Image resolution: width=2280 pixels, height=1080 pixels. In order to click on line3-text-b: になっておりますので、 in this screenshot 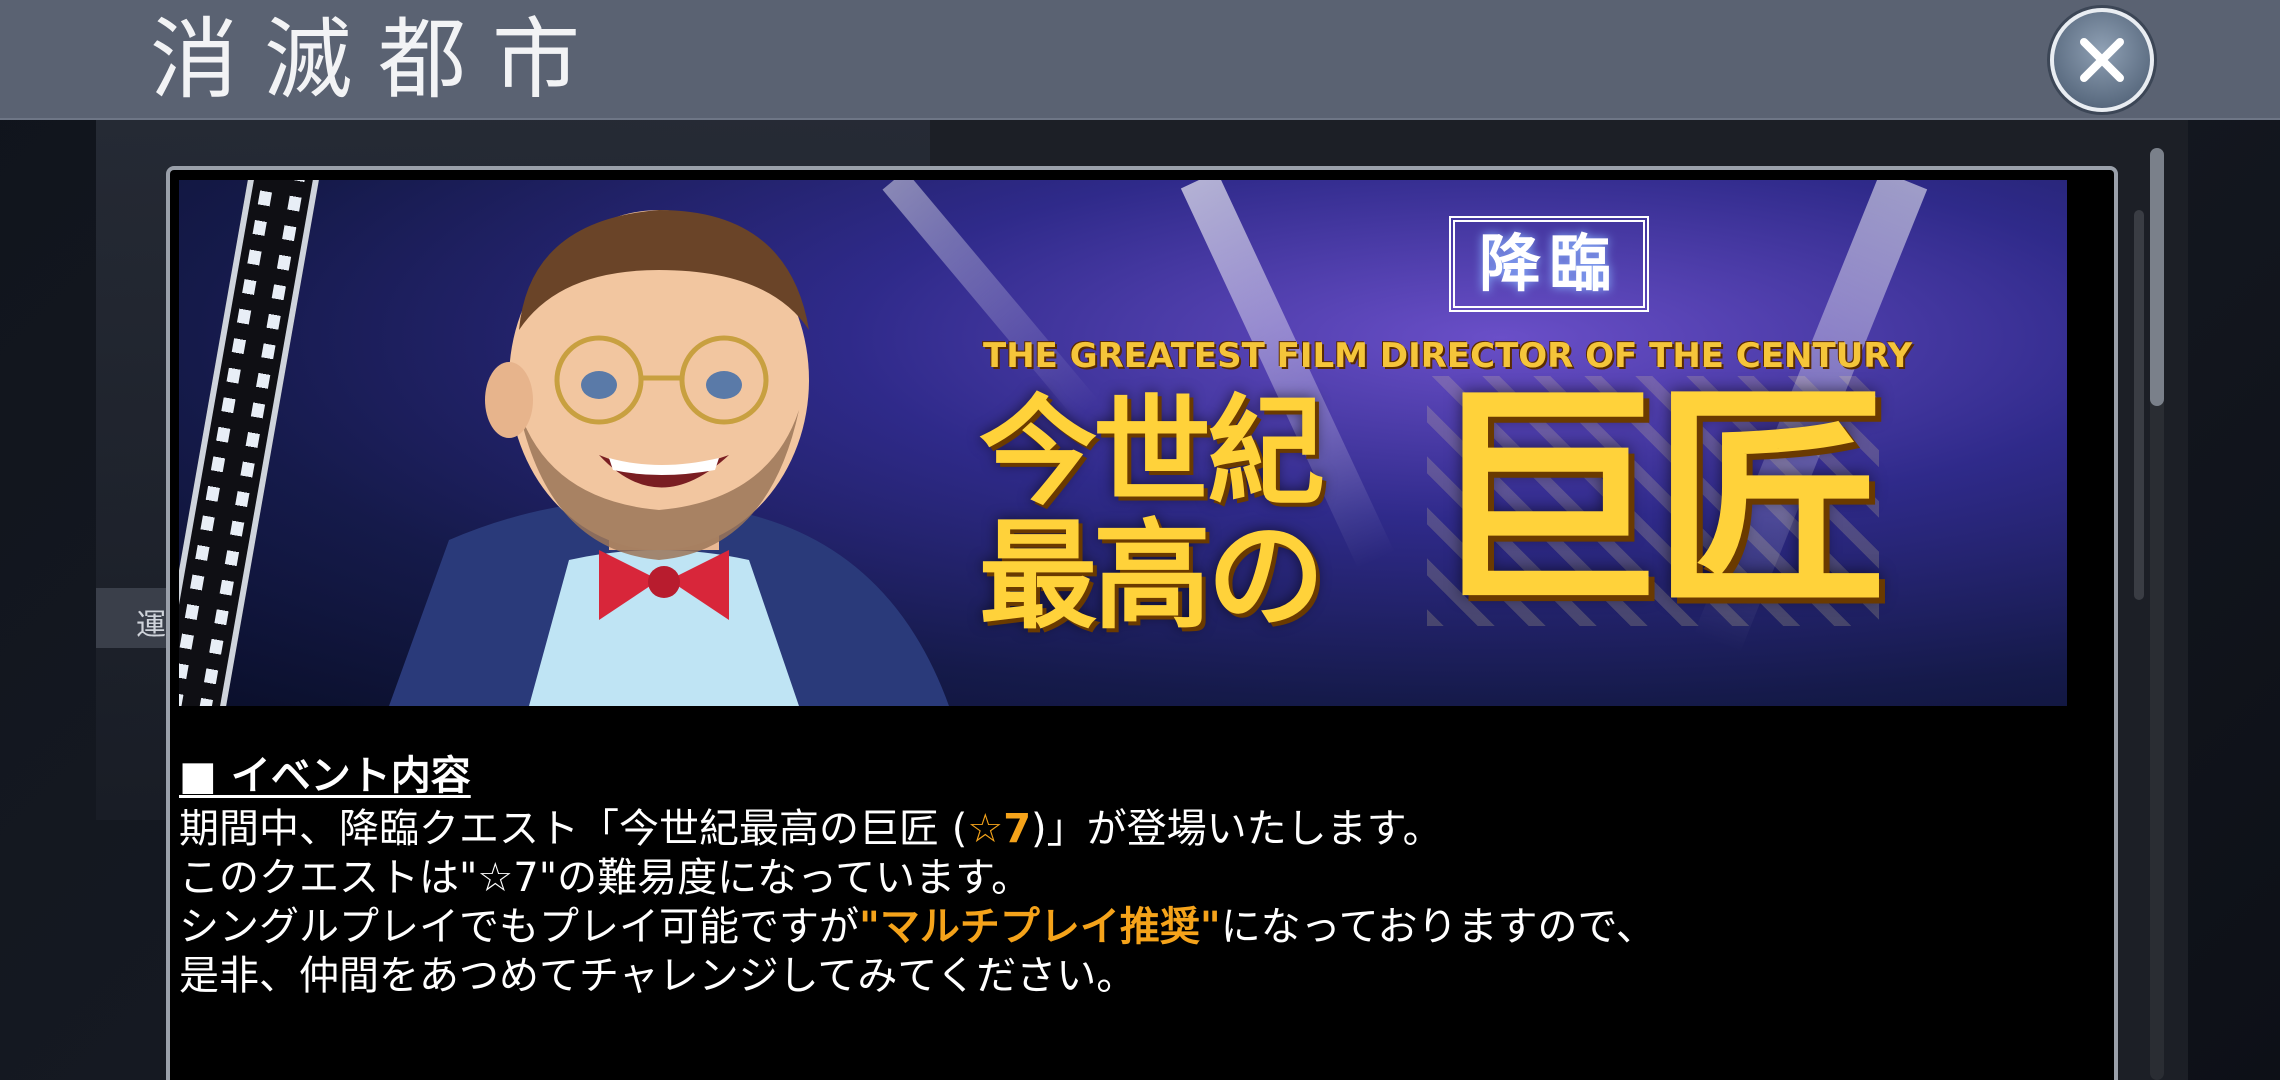, I will do `click(1438, 927)`.